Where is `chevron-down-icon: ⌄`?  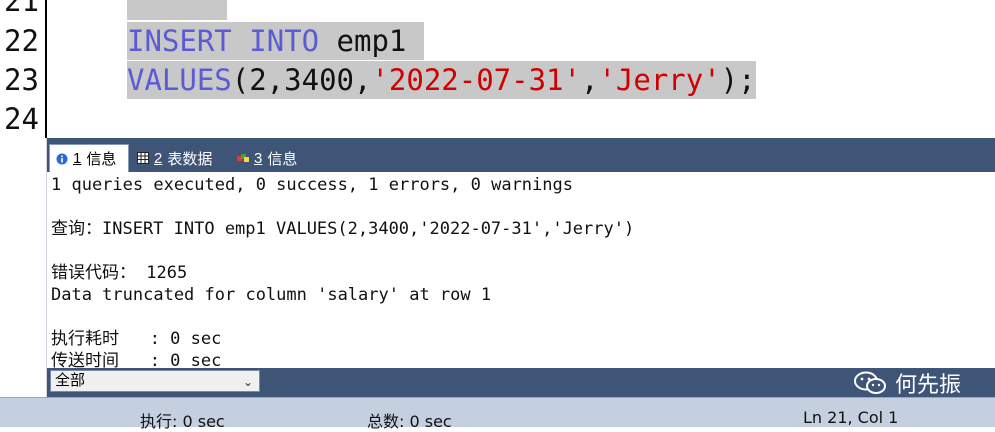
chevron-down-icon: ⌄ is located at coordinates (247, 382).